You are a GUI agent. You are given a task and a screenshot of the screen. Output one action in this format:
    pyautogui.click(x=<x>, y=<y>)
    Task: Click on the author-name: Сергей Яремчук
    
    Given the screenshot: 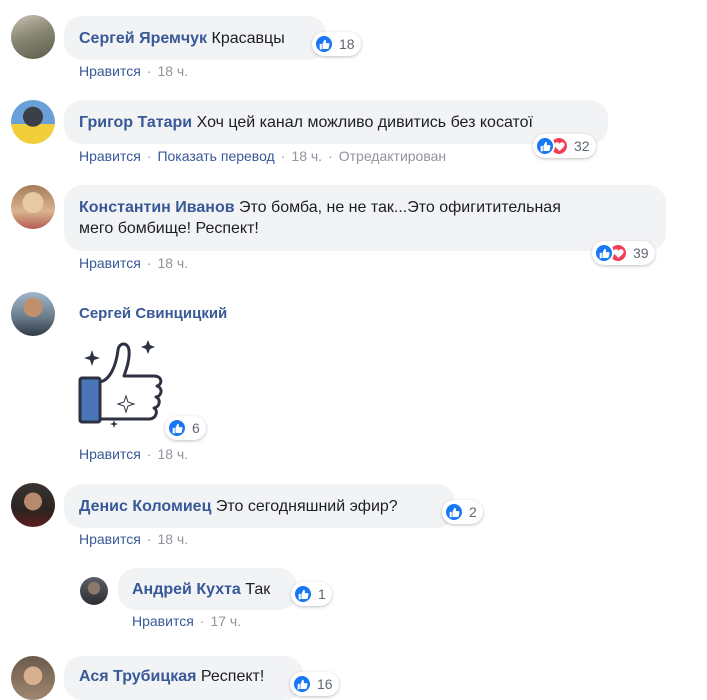 What is the action you would take?
    pyautogui.click(x=143, y=38)
    